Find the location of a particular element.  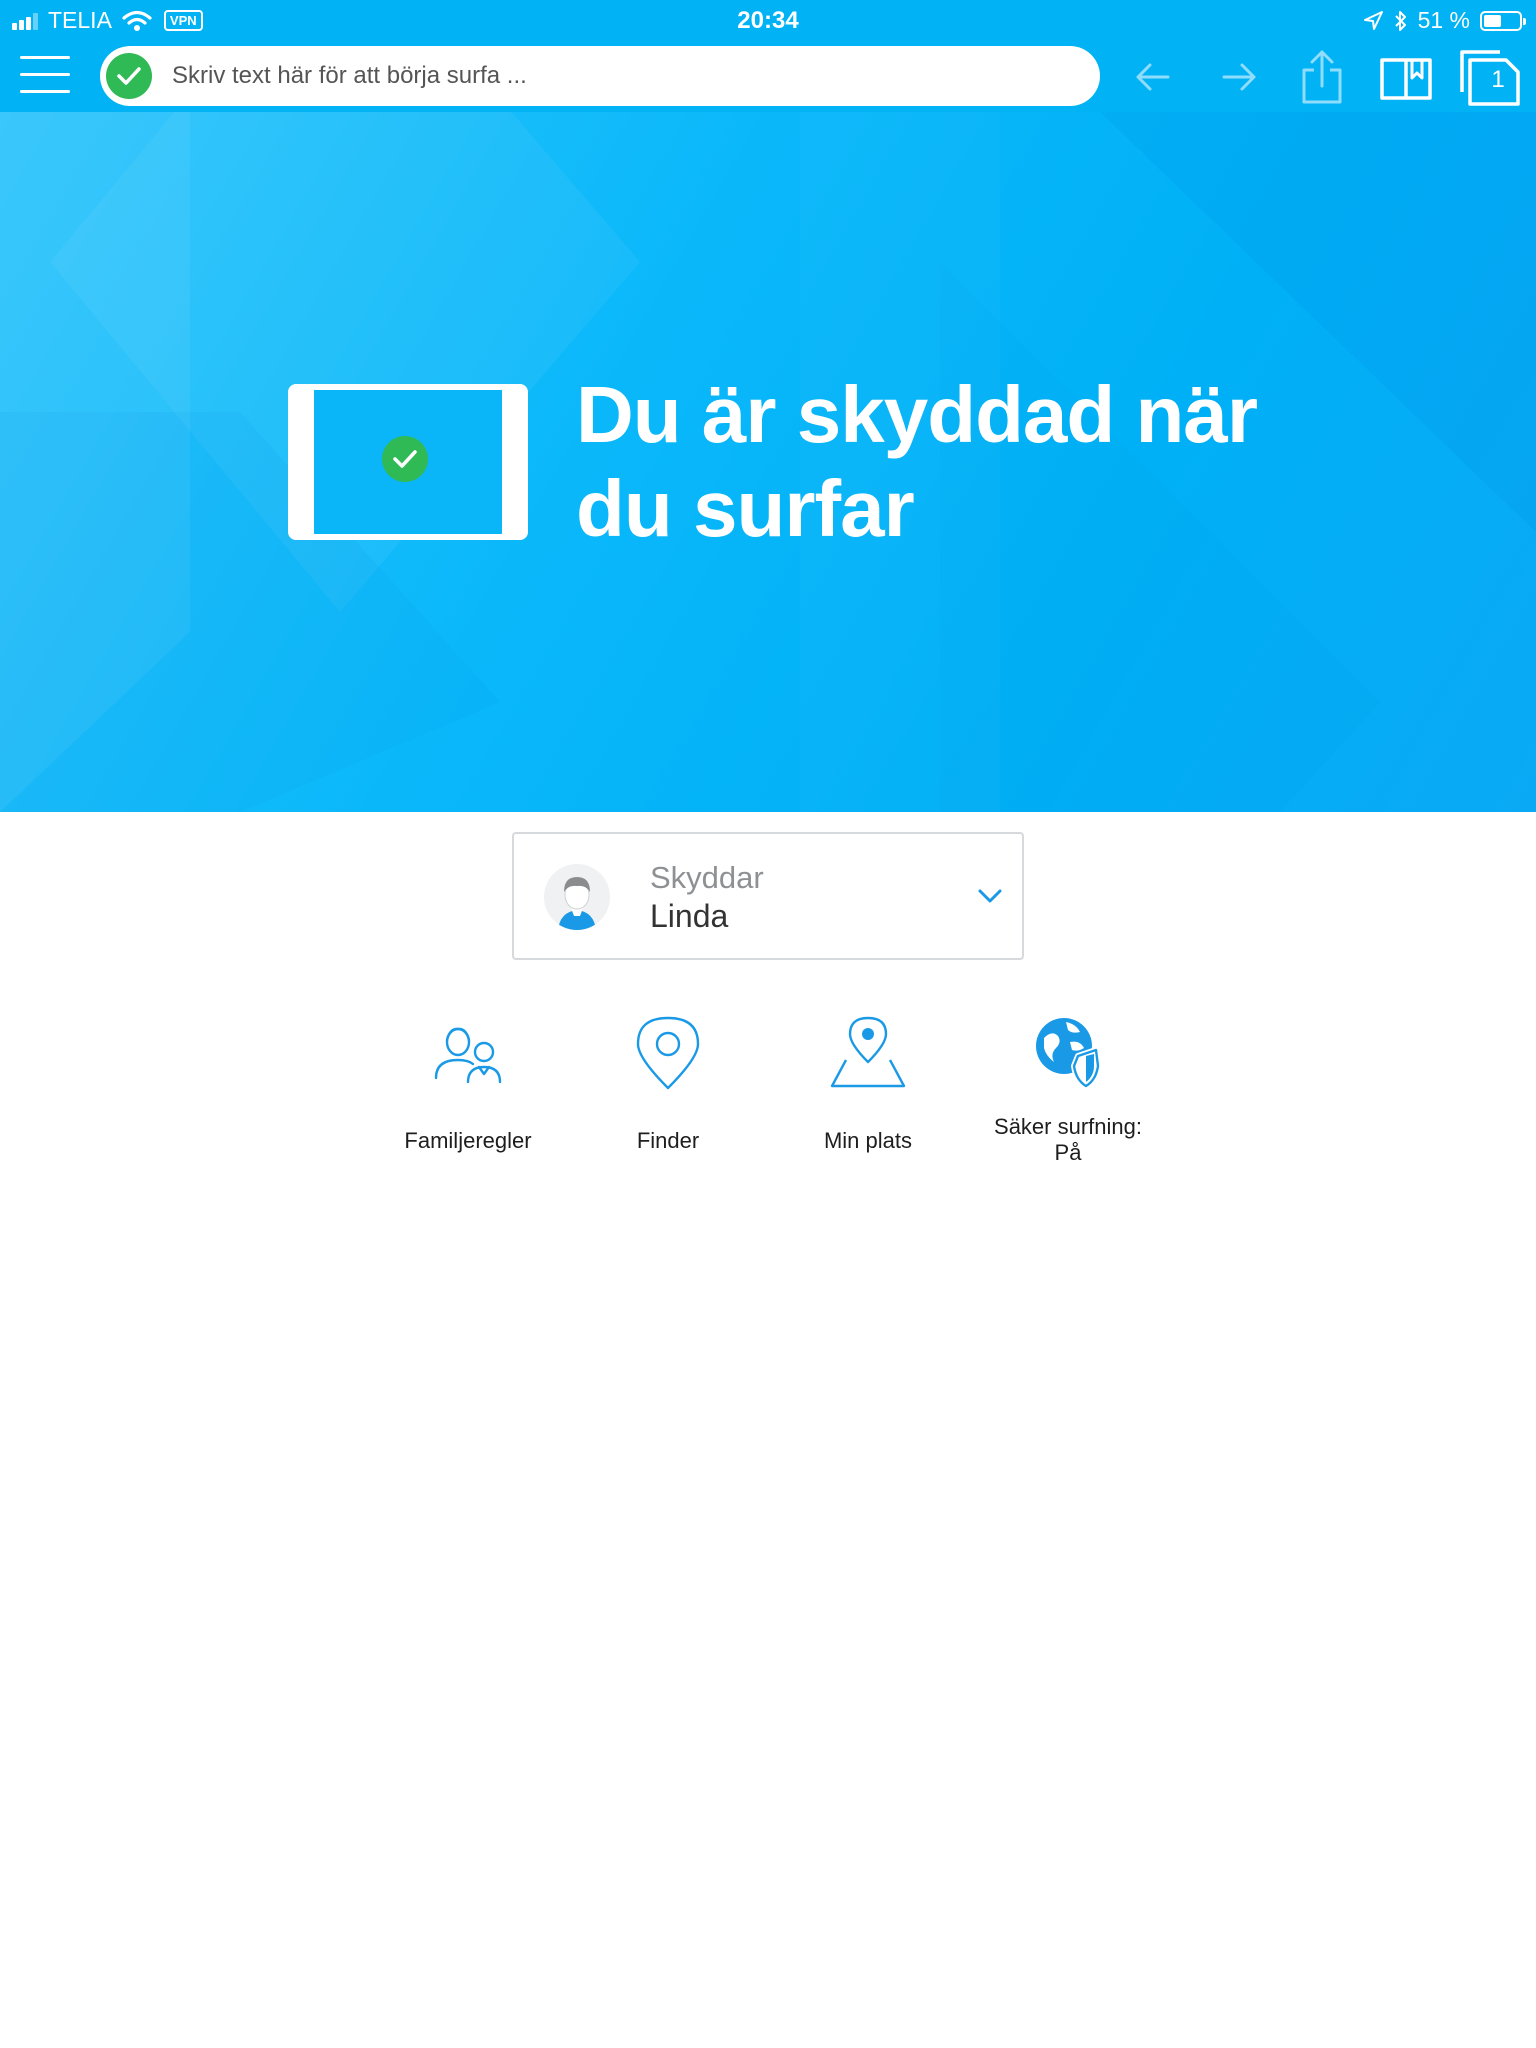

family-rules-label: Familjeregler is located at coordinates (468, 1140).